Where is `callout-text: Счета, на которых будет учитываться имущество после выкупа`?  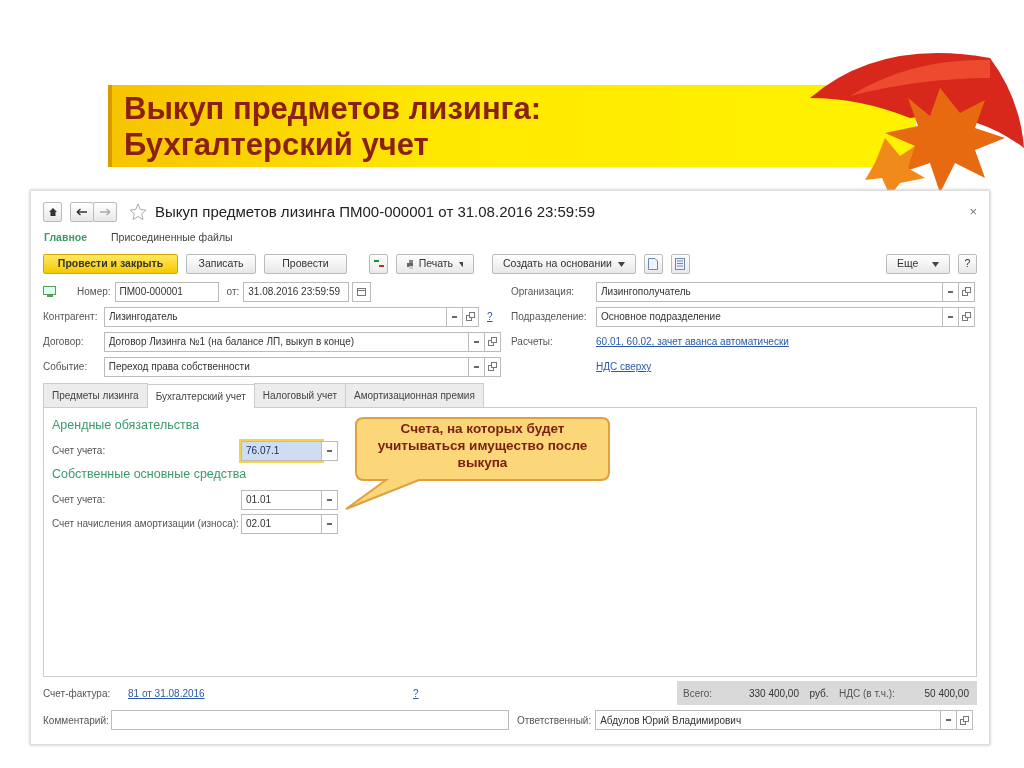
callout-text: Счета, на которых будет учитываться имущество после выкупа is located at coordinates (482, 445).